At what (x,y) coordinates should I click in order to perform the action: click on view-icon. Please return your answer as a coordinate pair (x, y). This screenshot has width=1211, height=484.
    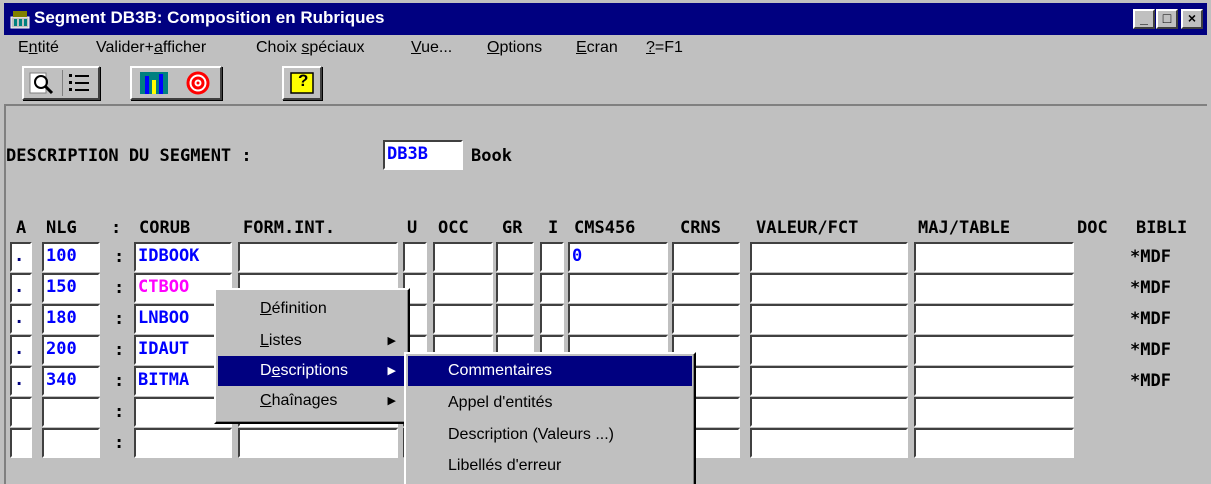
    Looking at the image, I should click on (41, 83).